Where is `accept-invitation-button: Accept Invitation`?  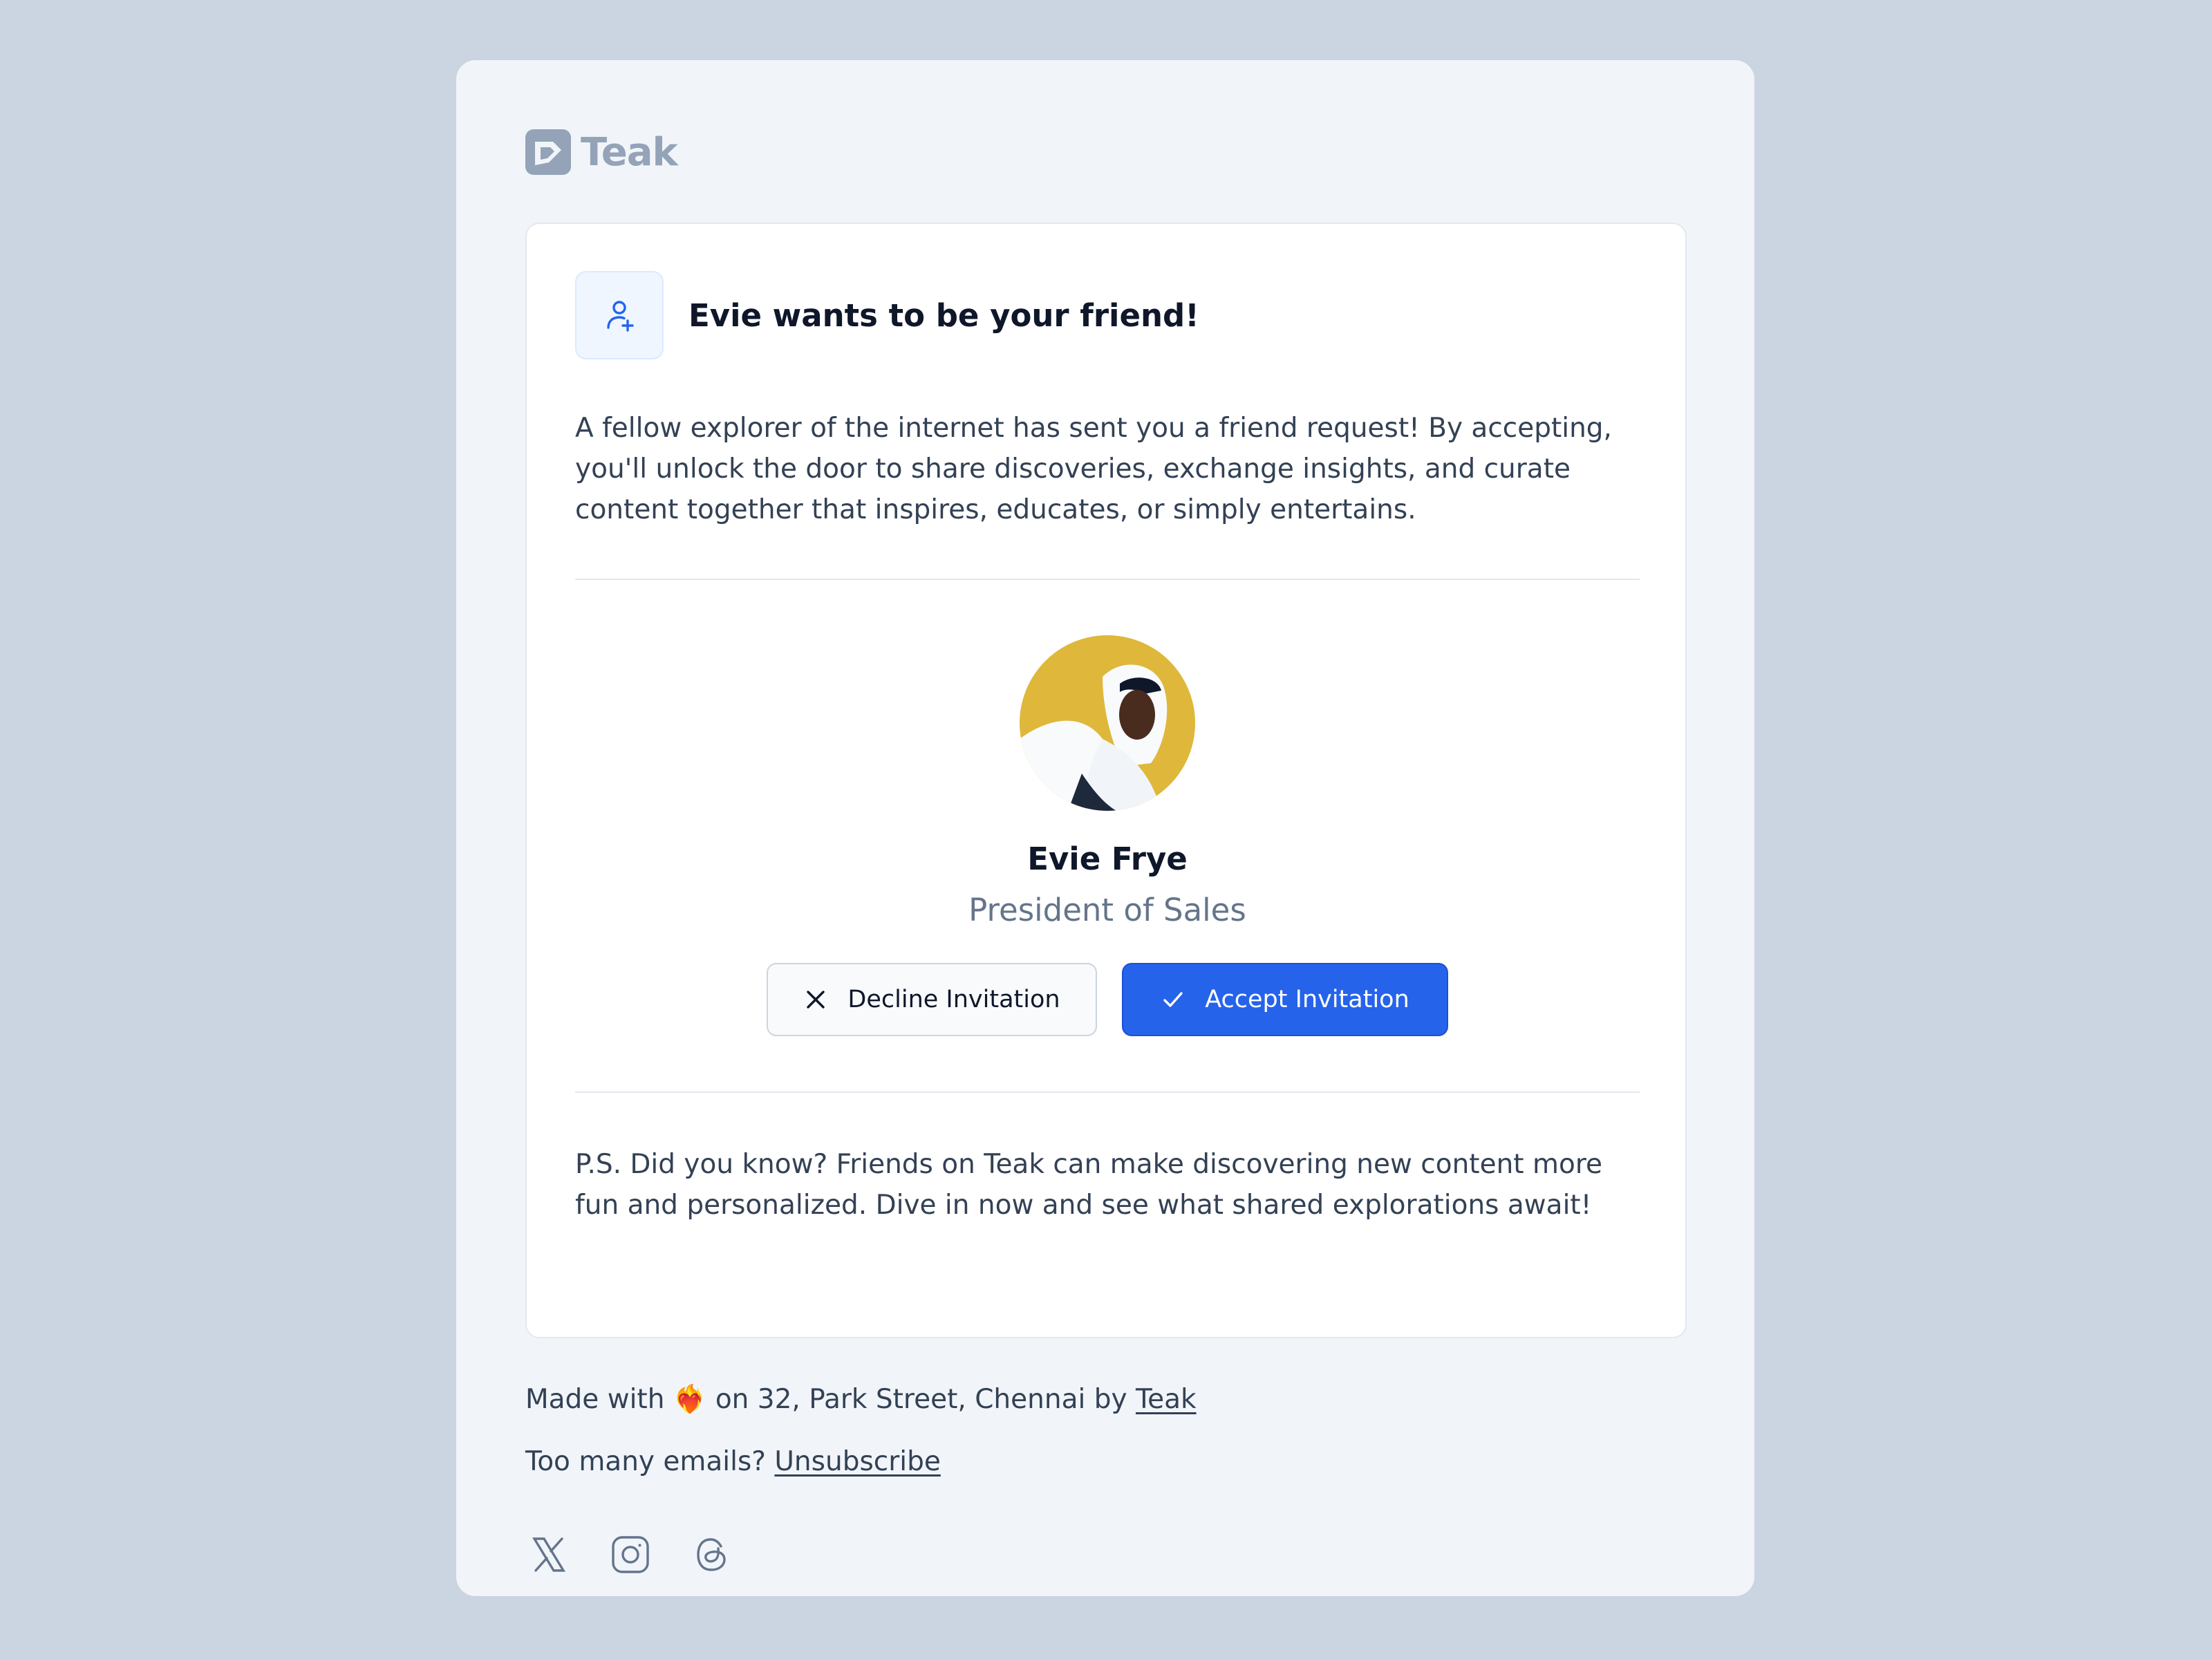
accept-invitation-button: Accept Invitation is located at coordinates (1285, 999).